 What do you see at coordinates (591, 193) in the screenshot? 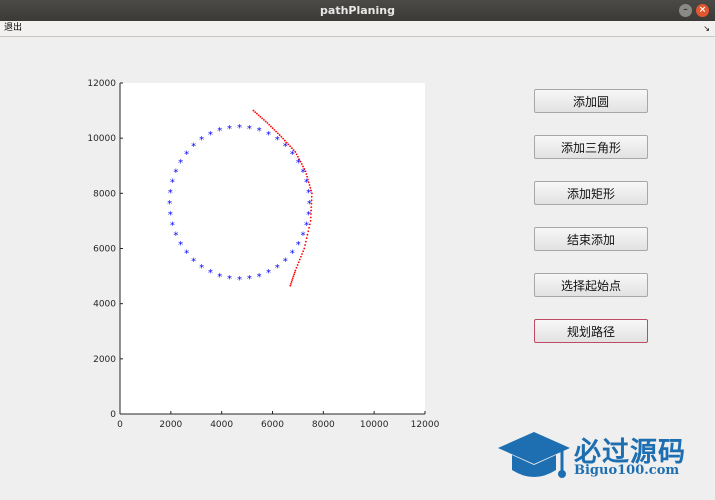
I see `add-rectangle-button: 添加矩形` at bounding box center [591, 193].